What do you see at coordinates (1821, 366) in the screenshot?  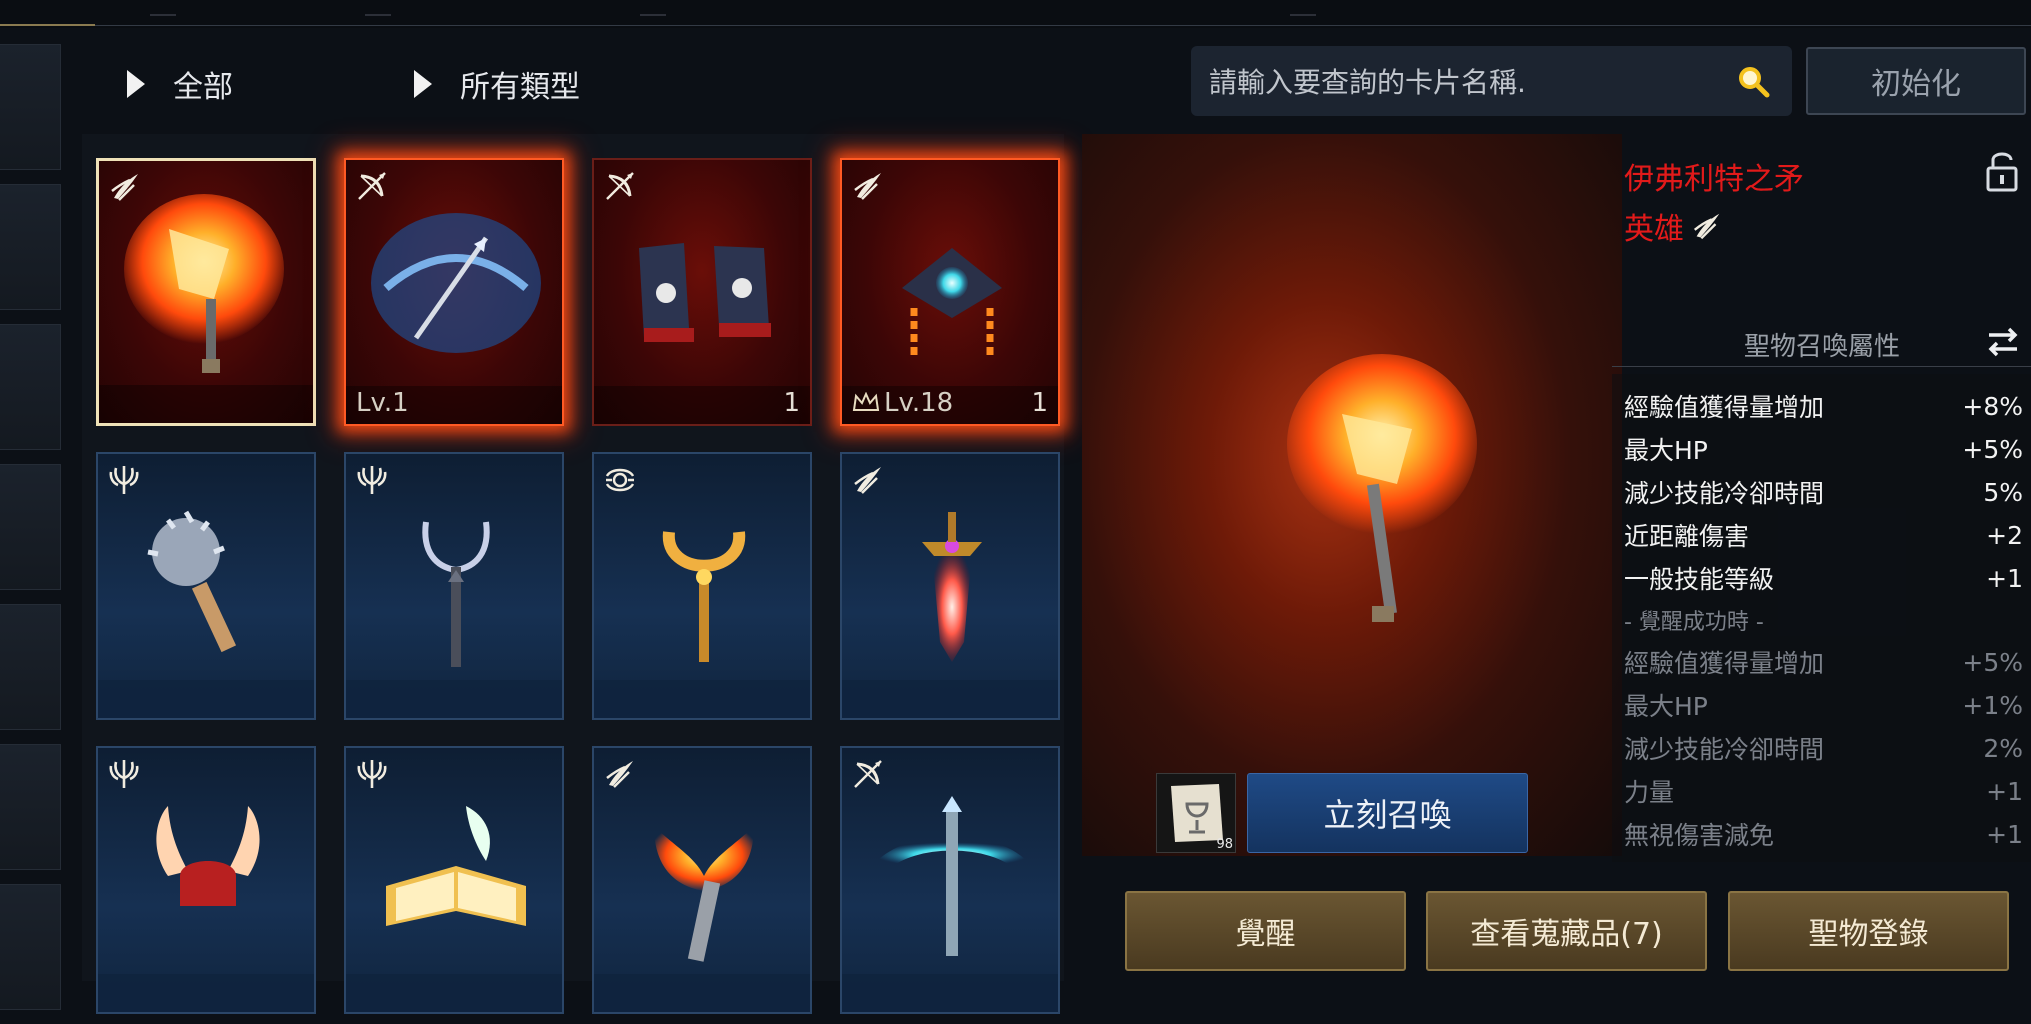 I see `header-divider` at bounding box center [1821, 366].